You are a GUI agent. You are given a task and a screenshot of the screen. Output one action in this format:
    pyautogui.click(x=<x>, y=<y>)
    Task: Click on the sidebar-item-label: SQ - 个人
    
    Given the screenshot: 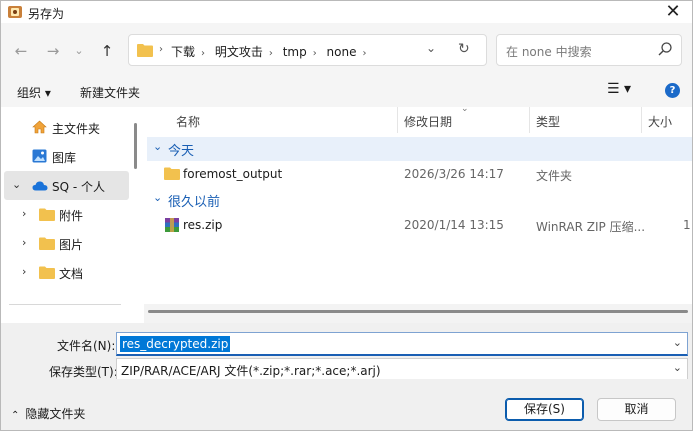 What is the action you would take?
    pyautogui.click(x=79, y=187)
    